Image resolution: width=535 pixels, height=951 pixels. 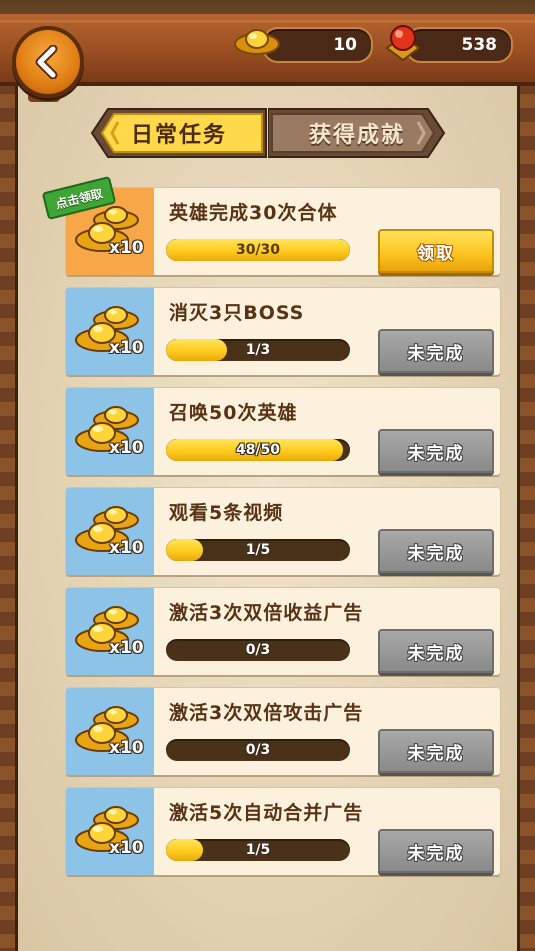 What do you see at coordinates (266, 813) in the screenshot?
I see `task-title: 激活5次自动合并广告` at bounding box center [266, 813].